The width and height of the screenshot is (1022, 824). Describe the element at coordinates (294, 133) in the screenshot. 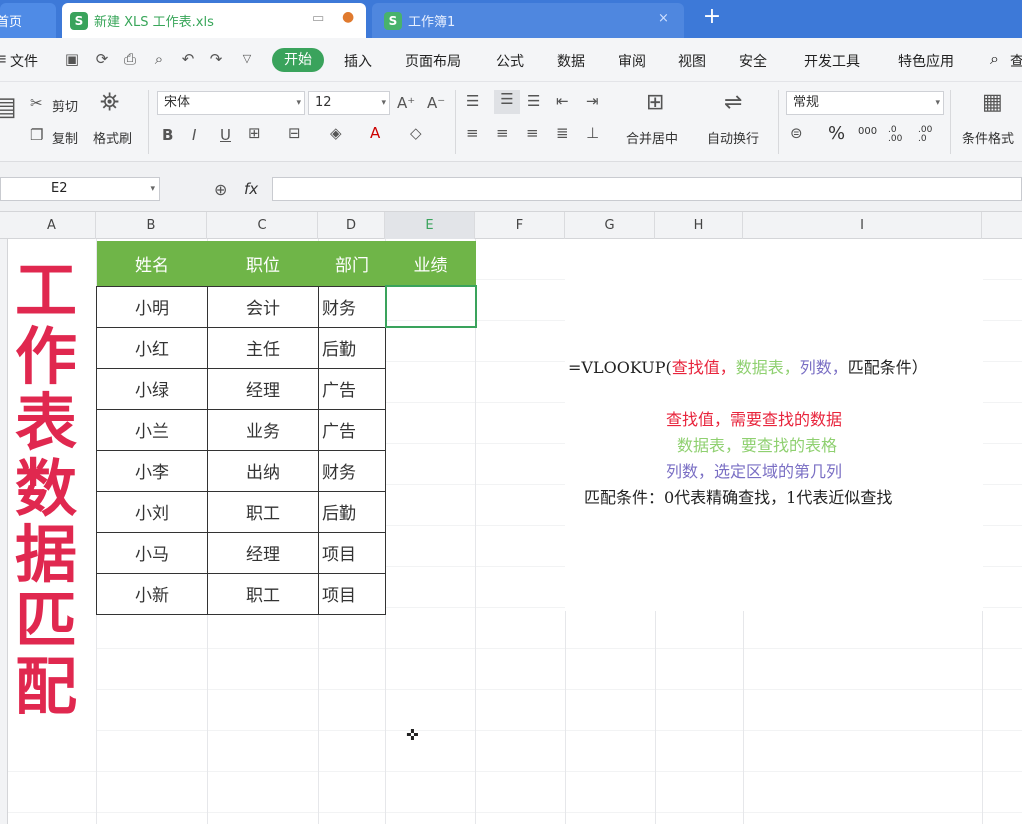

I see `cell-style-icon: ⊟` at that location.